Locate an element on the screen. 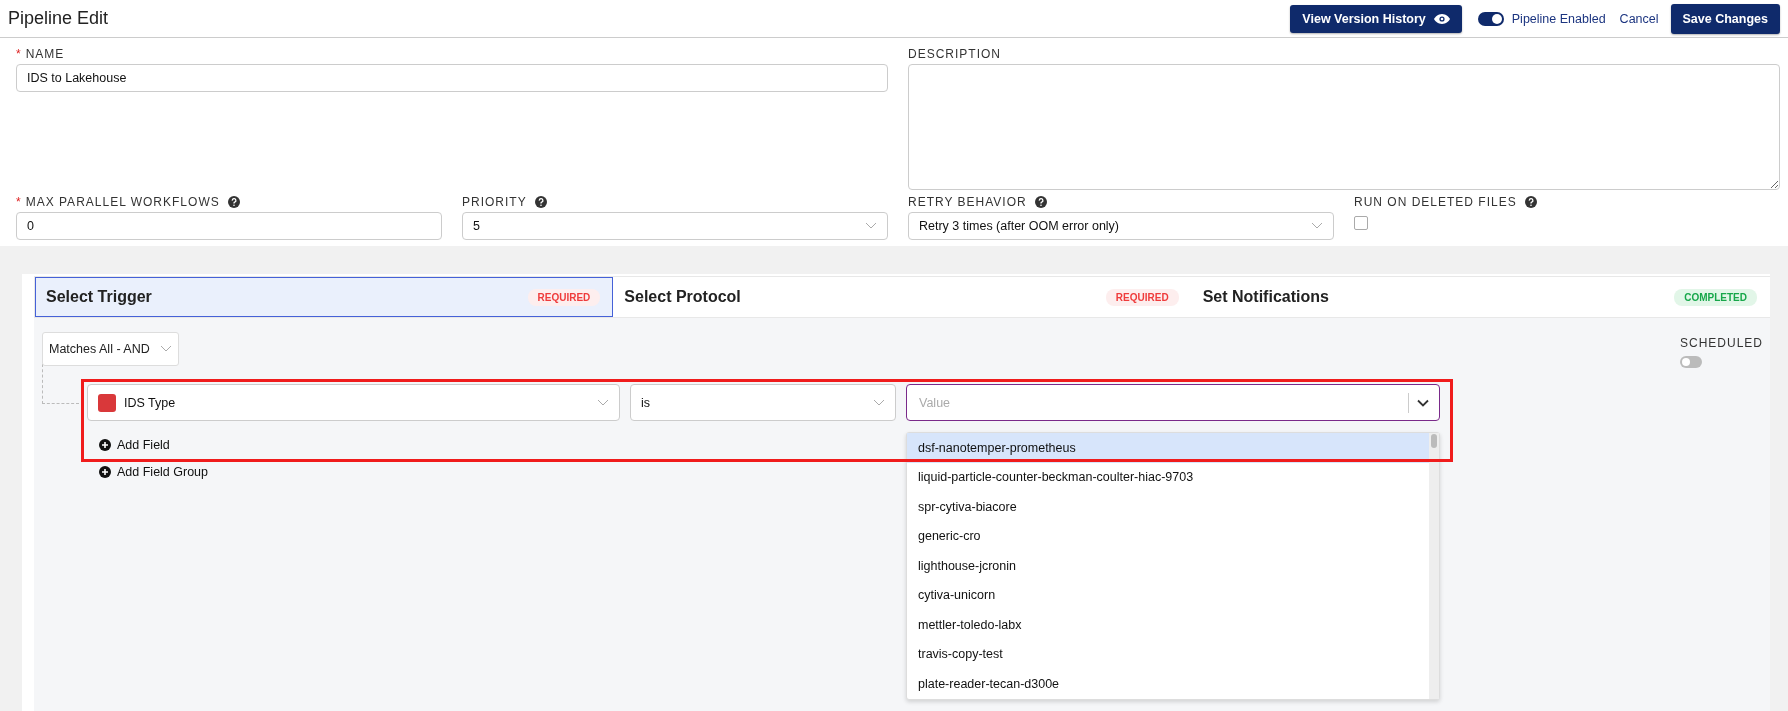 This screenshot has width=1788, height=711. field-label: NAME is located at coordinates (45, 54).